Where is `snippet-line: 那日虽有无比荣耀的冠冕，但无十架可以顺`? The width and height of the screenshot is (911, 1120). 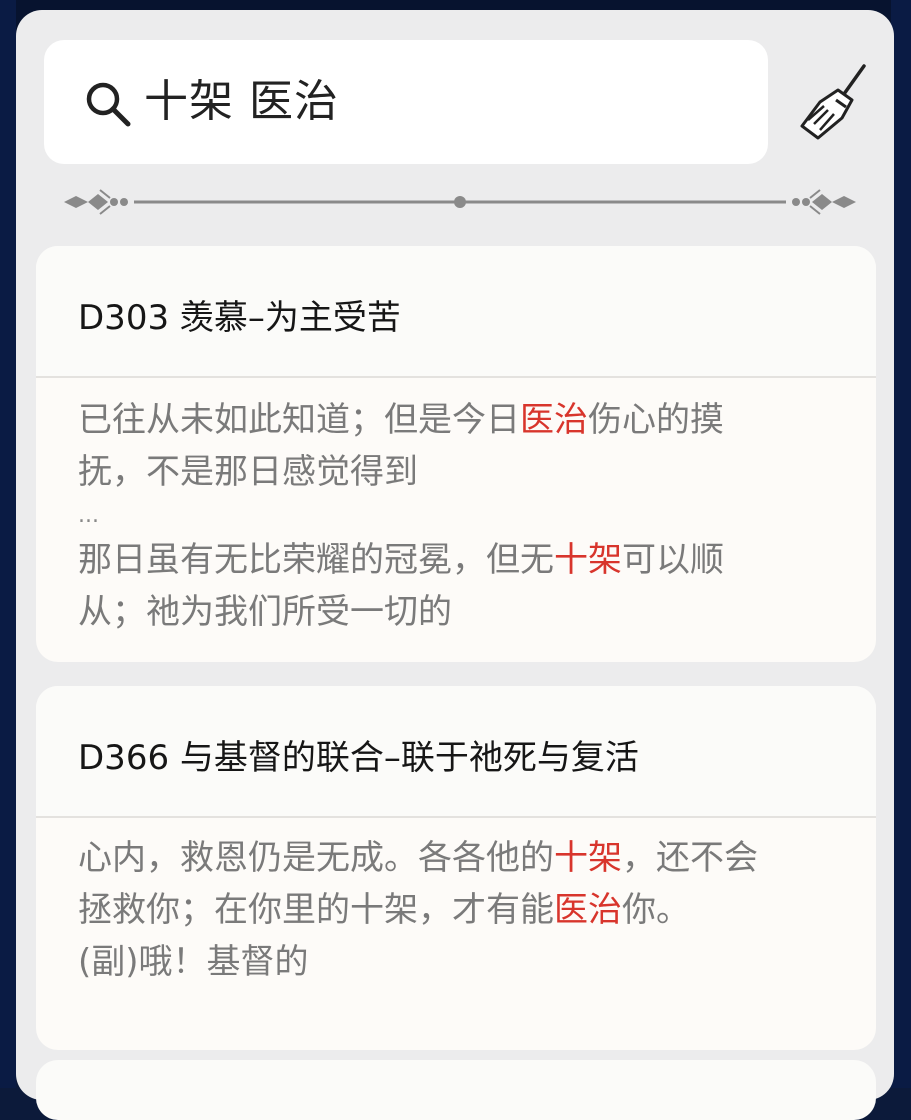
snippet-line: 那日虽有无比荣耀的冠冕，但无十架可以顺 is located at coordinates (457, 560).